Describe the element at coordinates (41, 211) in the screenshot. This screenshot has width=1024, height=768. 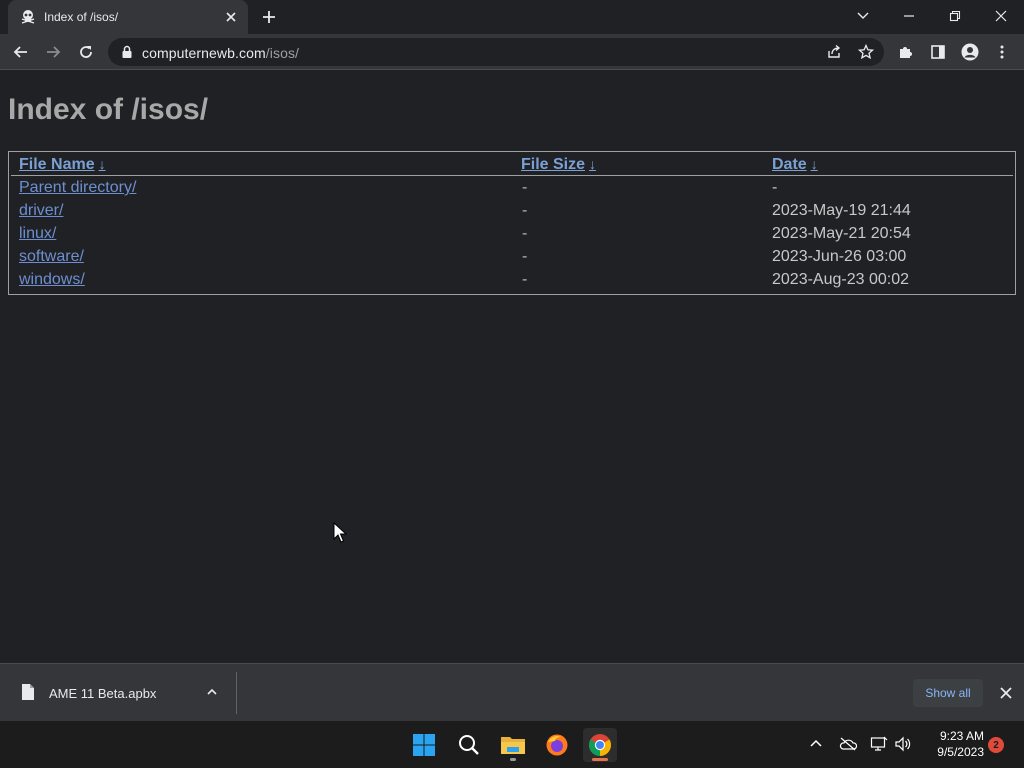
I see `file-link: driver/` at that location.